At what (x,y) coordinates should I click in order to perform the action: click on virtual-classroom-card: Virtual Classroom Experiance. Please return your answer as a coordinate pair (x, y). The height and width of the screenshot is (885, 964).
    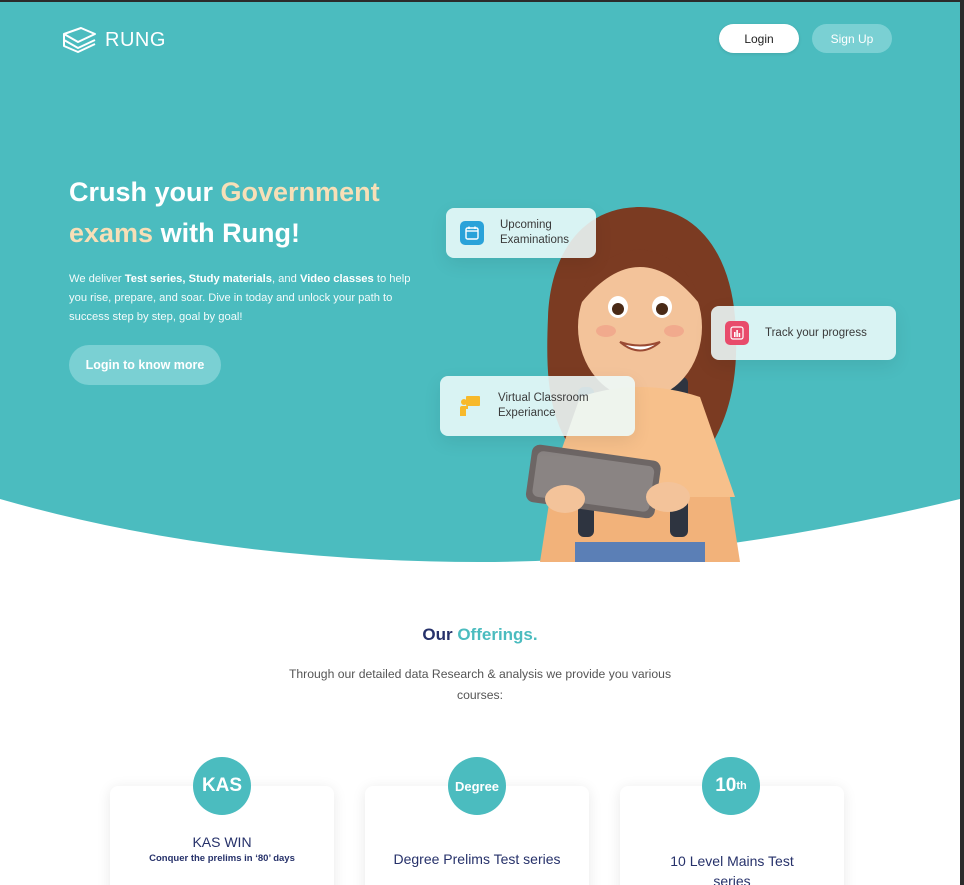
    Looking at the image, I should click on (537, 406).